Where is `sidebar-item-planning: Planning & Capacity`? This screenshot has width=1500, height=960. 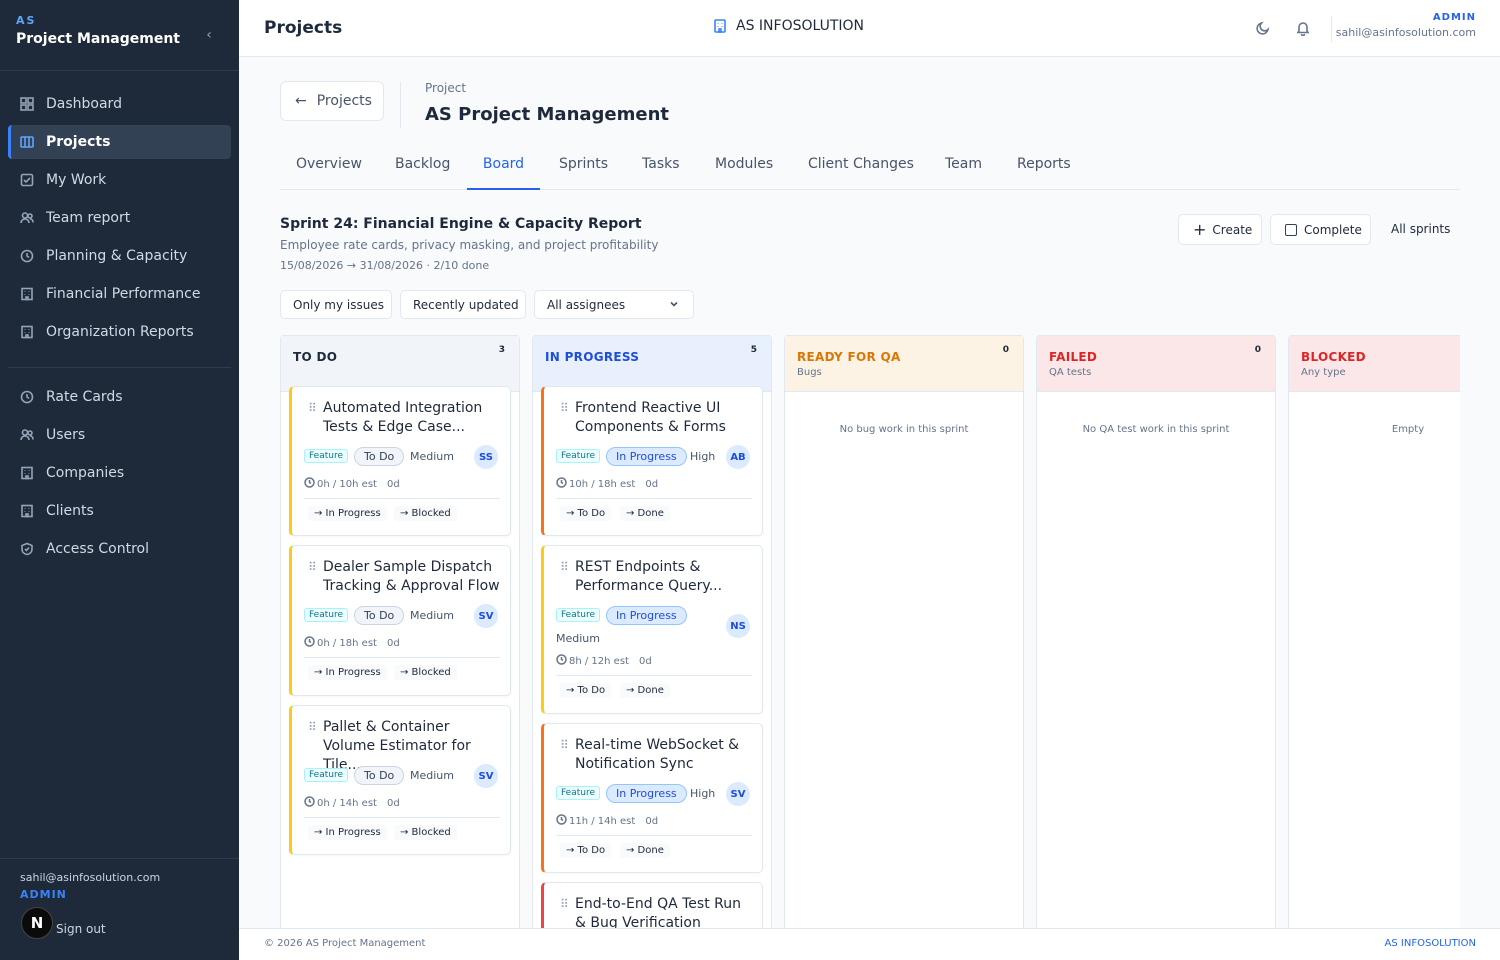
sidebar-item-planning: Planning & Capacity is located at coordinates (119, 256).